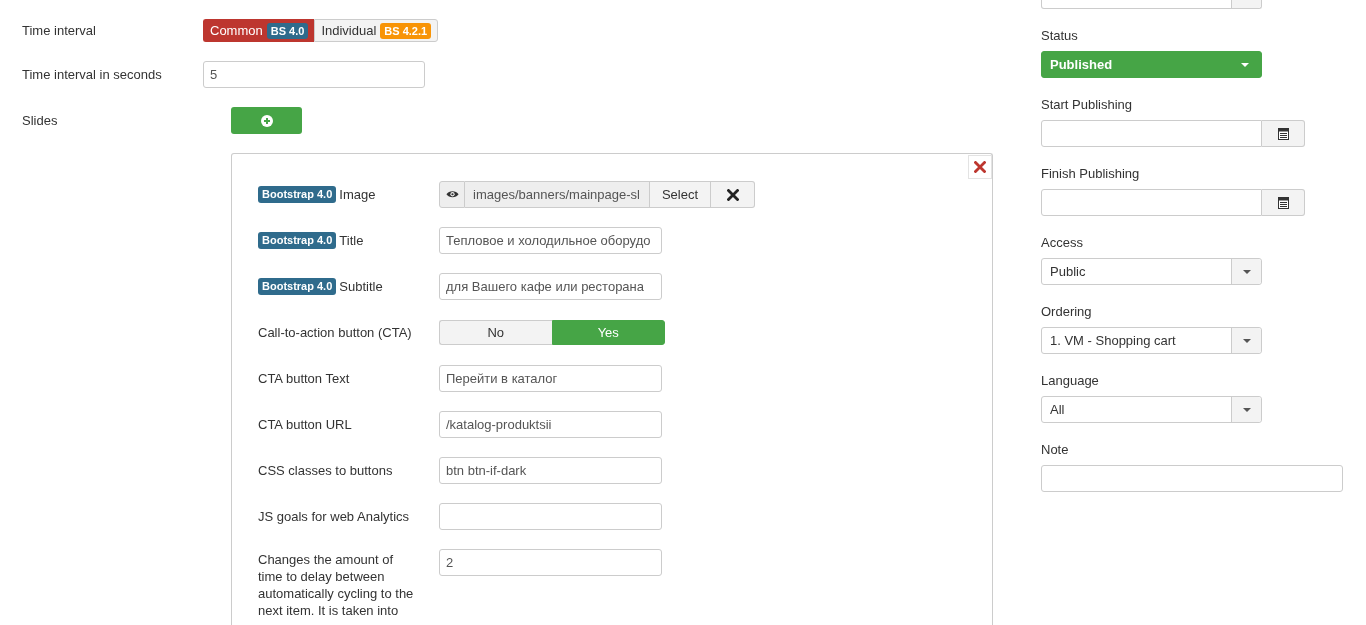 The image size is (1366, 625). Describe the element at coordinates (1192, 478) in the screenshot. I see `note-input` at that location.